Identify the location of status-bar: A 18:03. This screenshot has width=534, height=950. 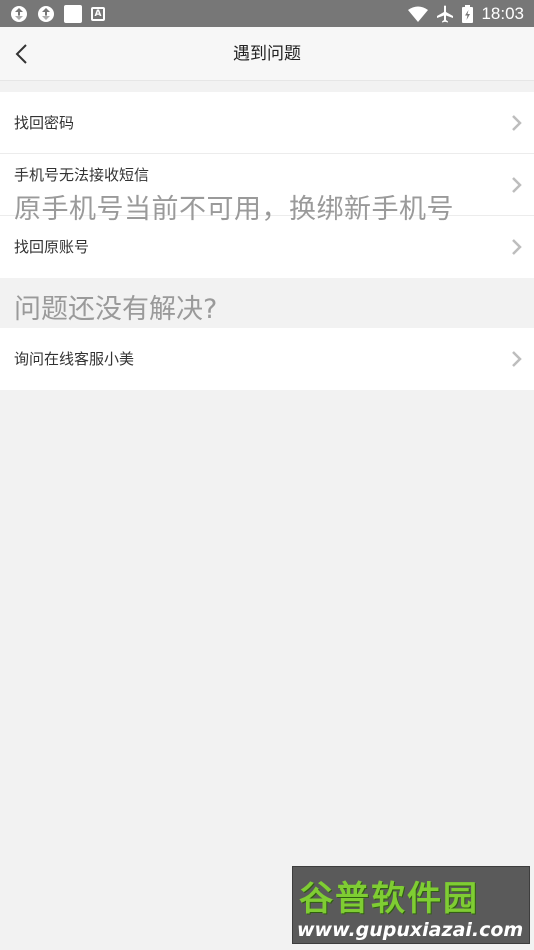
(267, 13).